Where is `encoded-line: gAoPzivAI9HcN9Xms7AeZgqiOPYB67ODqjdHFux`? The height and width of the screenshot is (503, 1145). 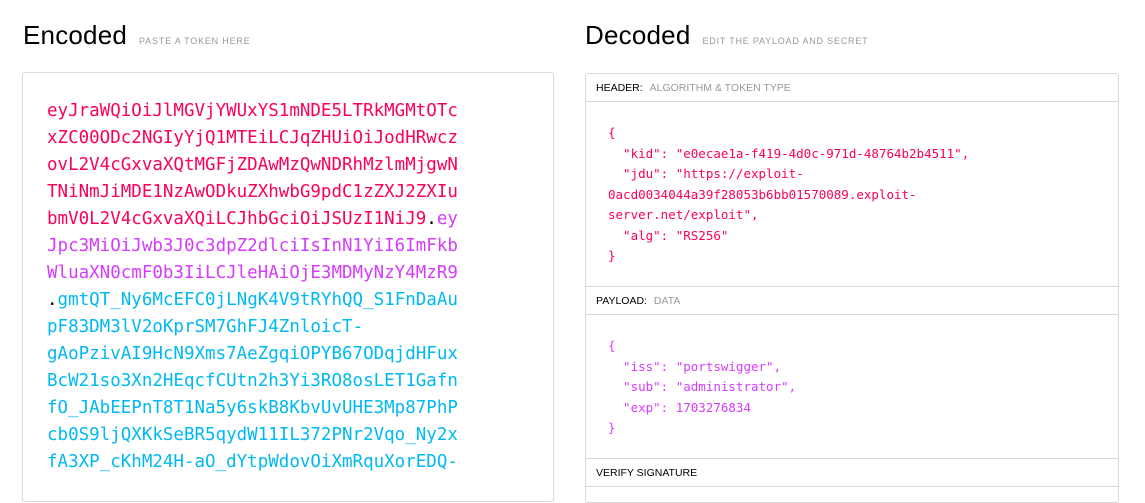
encoded-line: gAoPzivAI9HcN9Xms7AeZgqiOPYB67ODqjdHFux is located at coordinates (300, 354).